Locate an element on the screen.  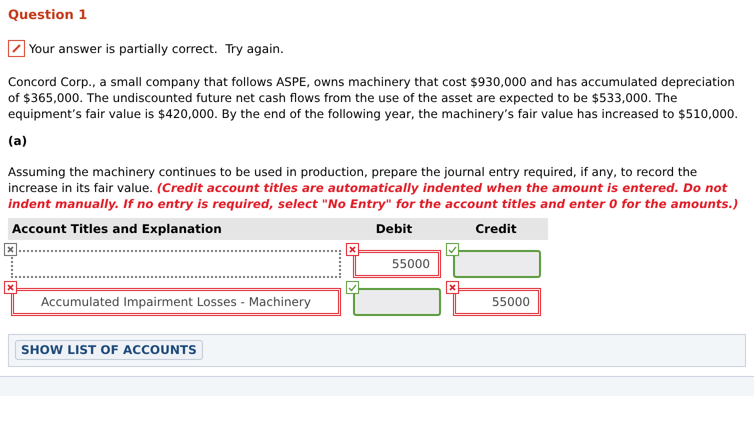
part-label: (a) is located at coordinates (18, 141).